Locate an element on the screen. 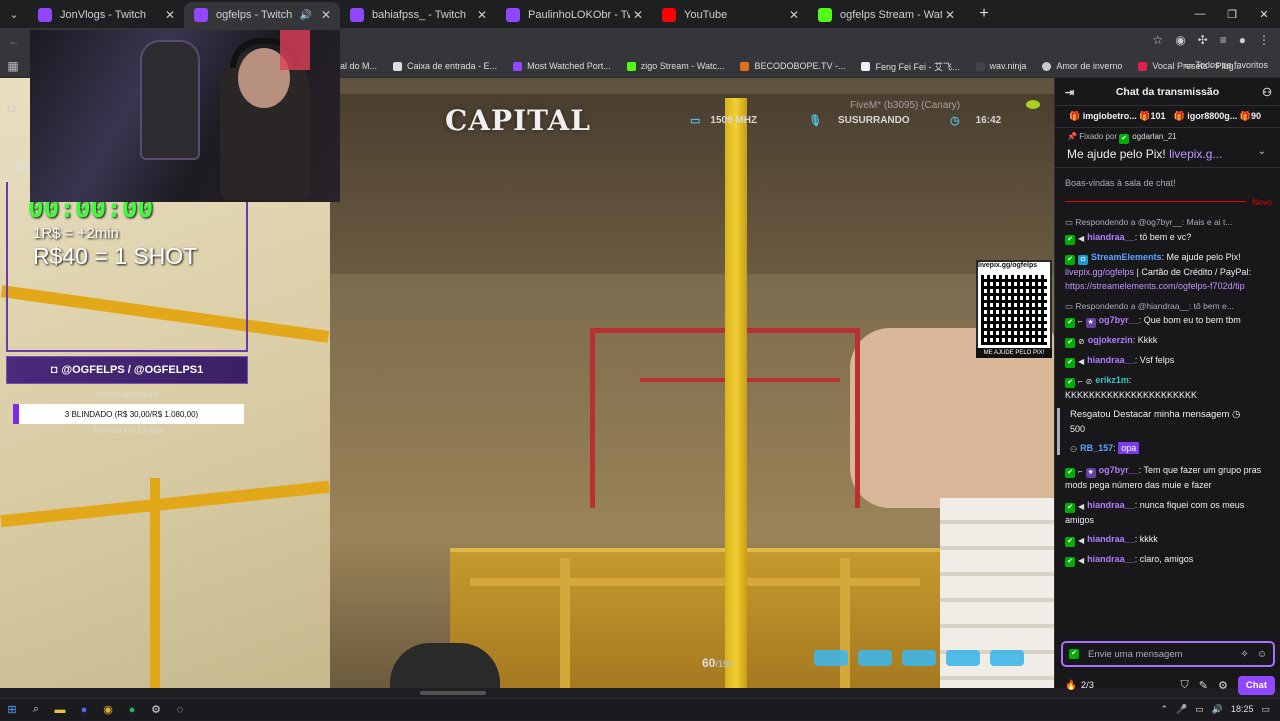 Image resolution: width=1280 pixels, height=721 pixels. media-icon: ≡ is located at coordinates (1223, 40).